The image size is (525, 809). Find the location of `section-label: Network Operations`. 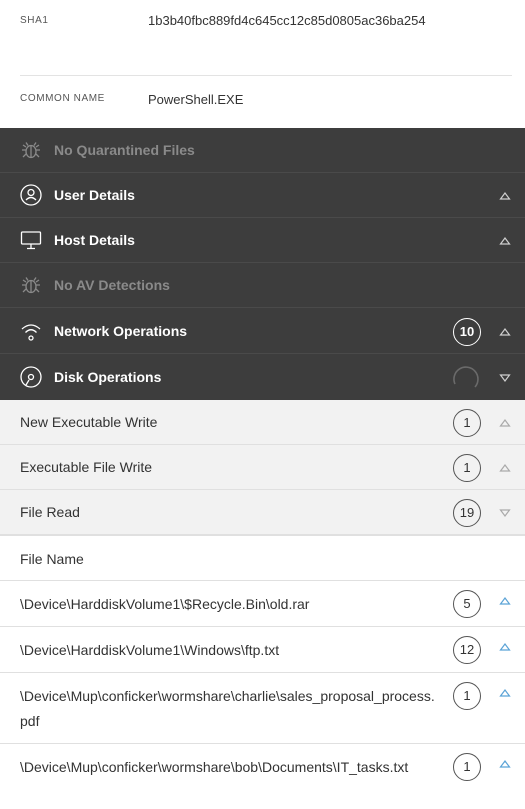

section-label: Network Operations is located at coordinates (121, 331).